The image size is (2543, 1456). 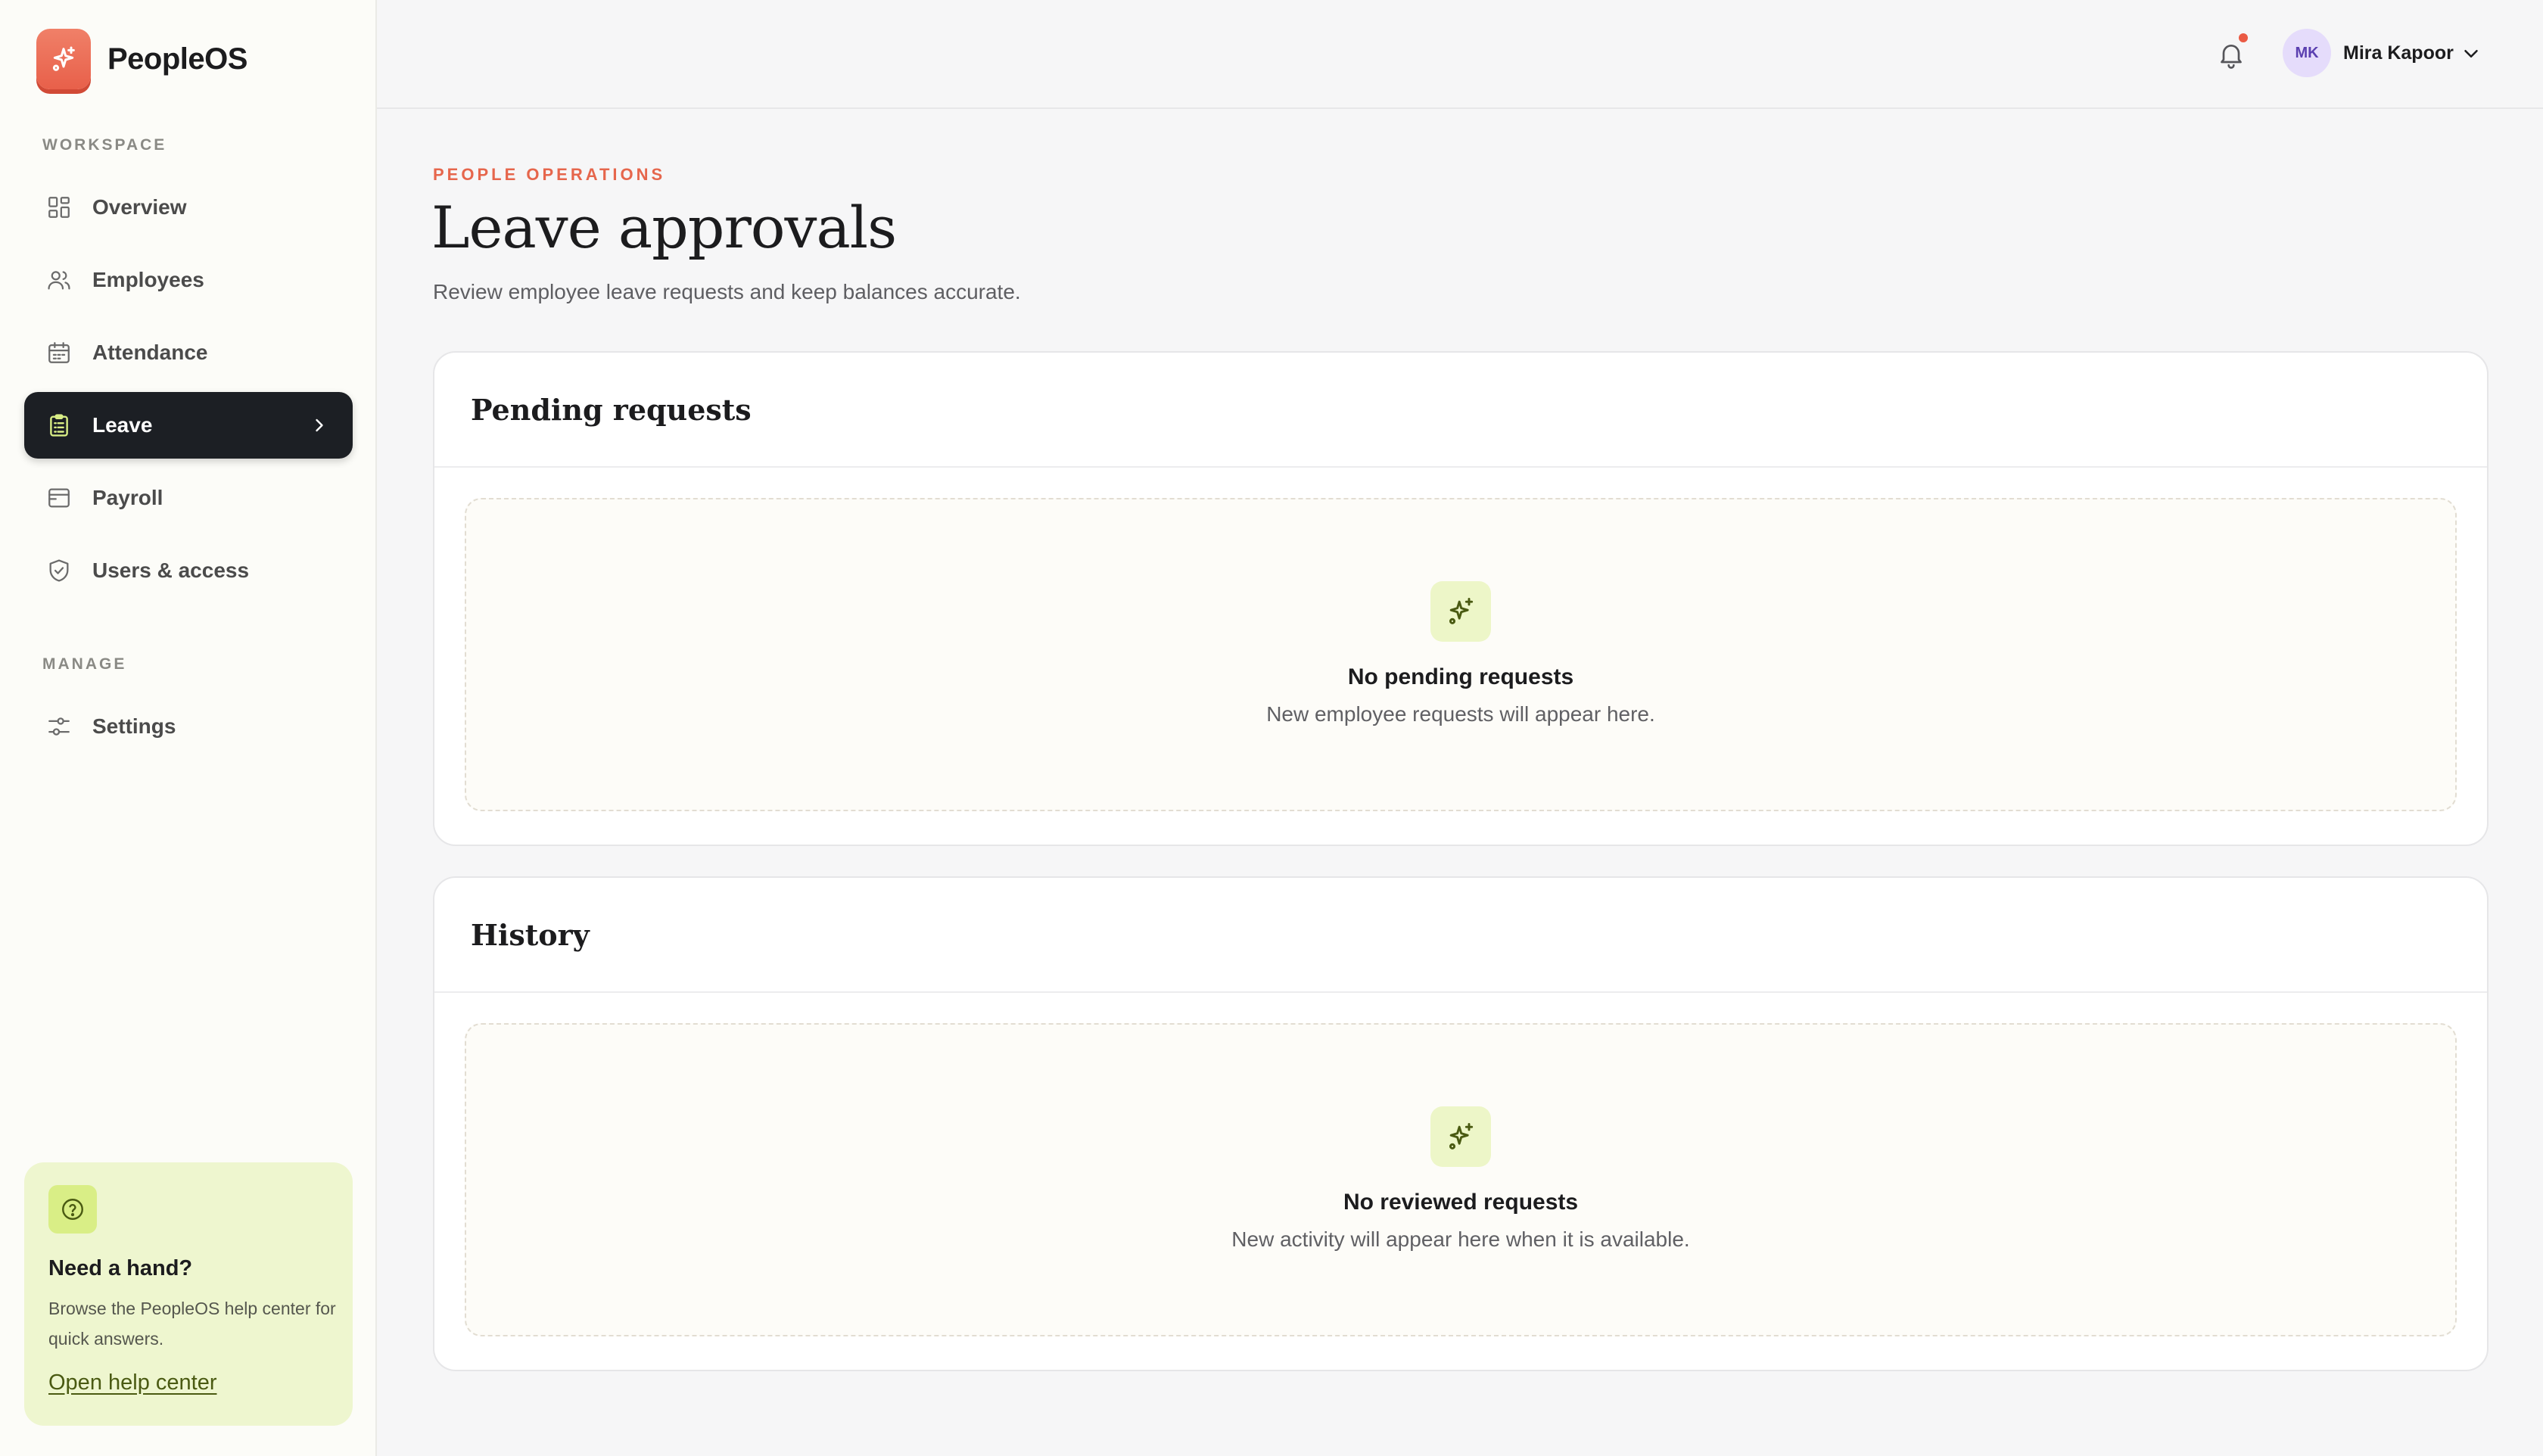 I want to click on sidebar-item-label: Users & access, so click(x=171, y=570).